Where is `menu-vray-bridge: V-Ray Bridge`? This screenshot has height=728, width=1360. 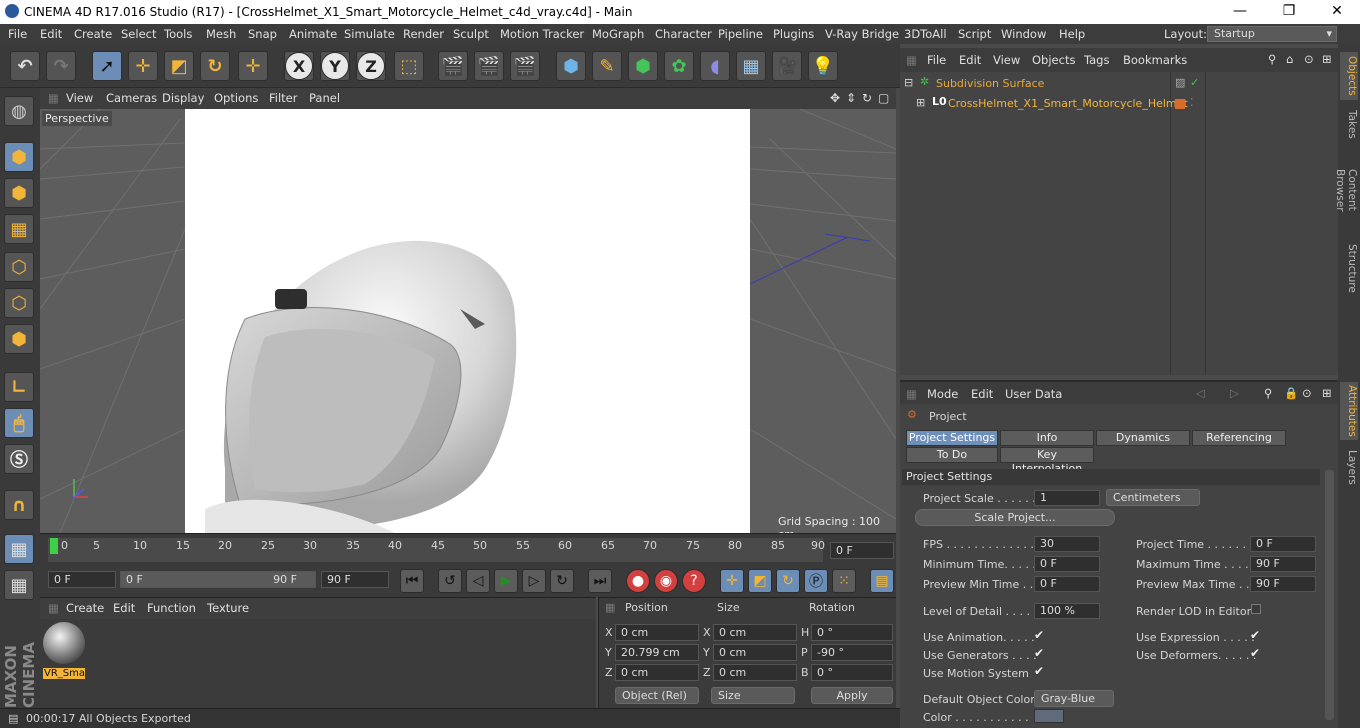
menu-vray-bridge: V-Ray Bridge is located at coordinates (862, 34).